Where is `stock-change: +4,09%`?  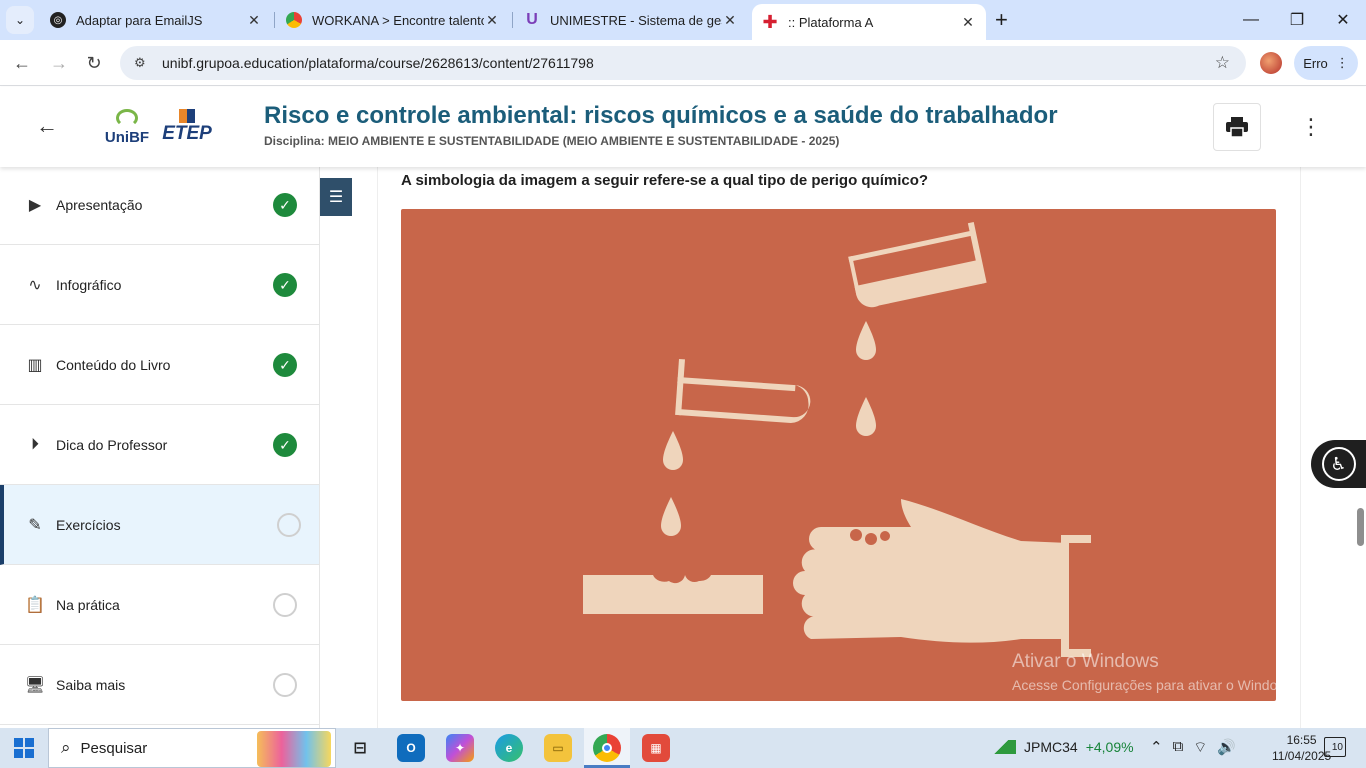
stock-change: +4,09% is located at coordinates (1109, 747).